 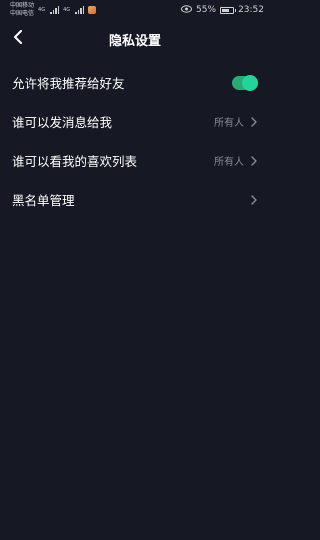 I want to click on status-right: 55% 23:52, so click(x=222, y=10).